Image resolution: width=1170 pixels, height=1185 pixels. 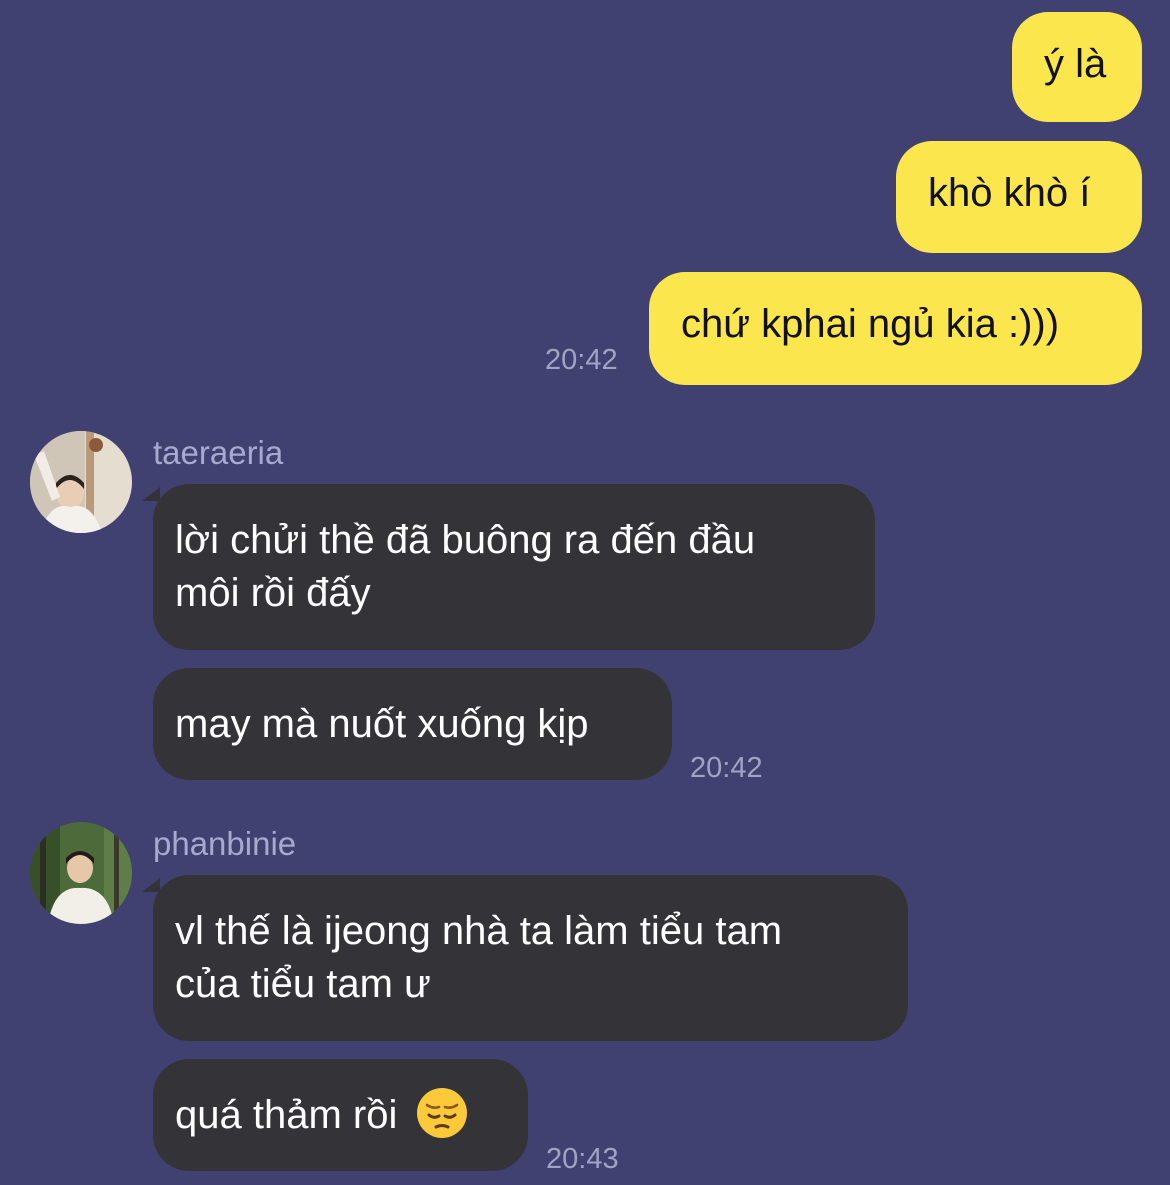 I want to click on message-text-line: của tiểu tam ư, so click(x=303, y=984).